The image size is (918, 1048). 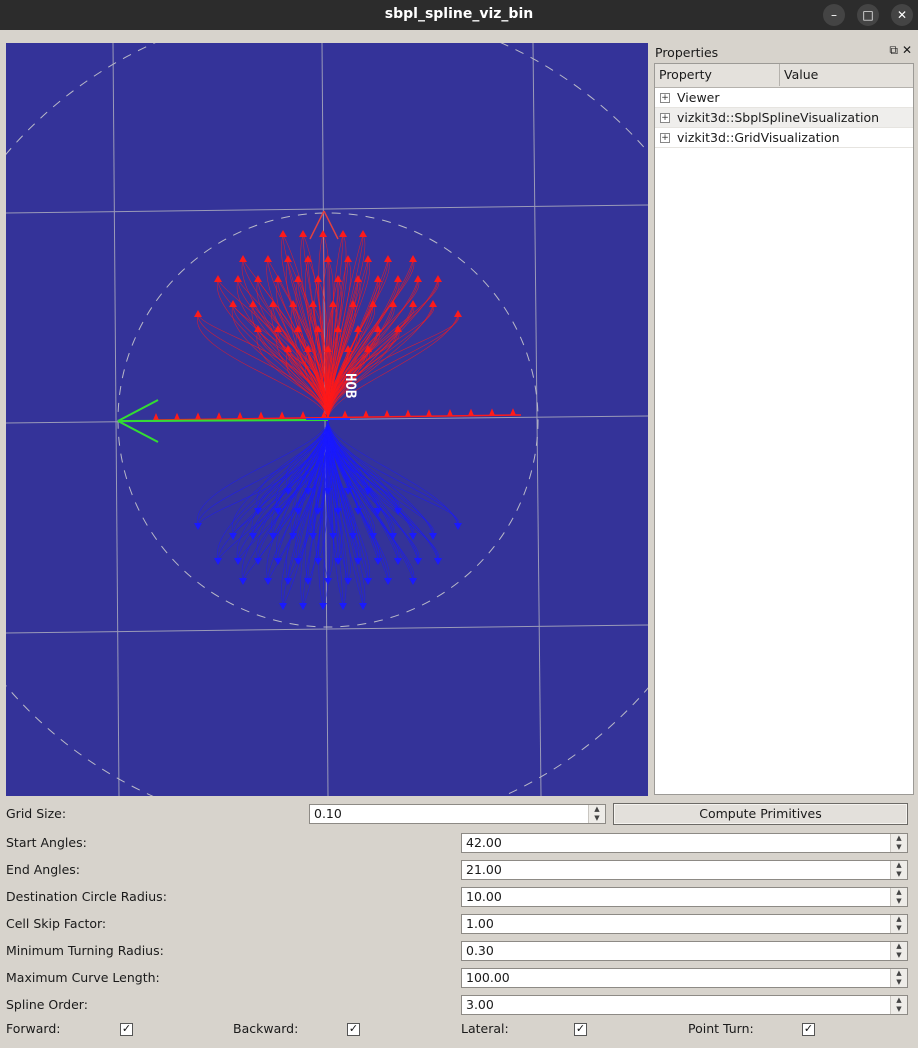 I want to click on max-curve-length-spinbox: 100.00 ▲ ▼, so click(x=684, y=978).